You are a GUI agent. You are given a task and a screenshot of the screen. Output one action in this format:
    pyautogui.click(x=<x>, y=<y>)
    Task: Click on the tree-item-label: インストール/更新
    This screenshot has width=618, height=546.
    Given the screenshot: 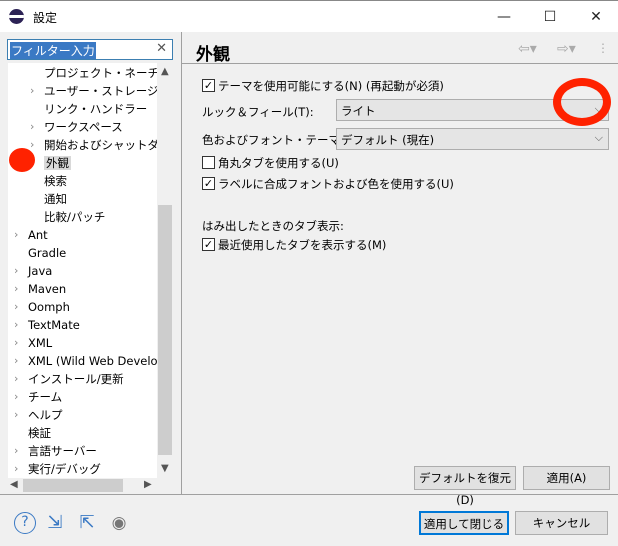 What is the action you would take?
    pyautogui.click(x=76, y=379)
    